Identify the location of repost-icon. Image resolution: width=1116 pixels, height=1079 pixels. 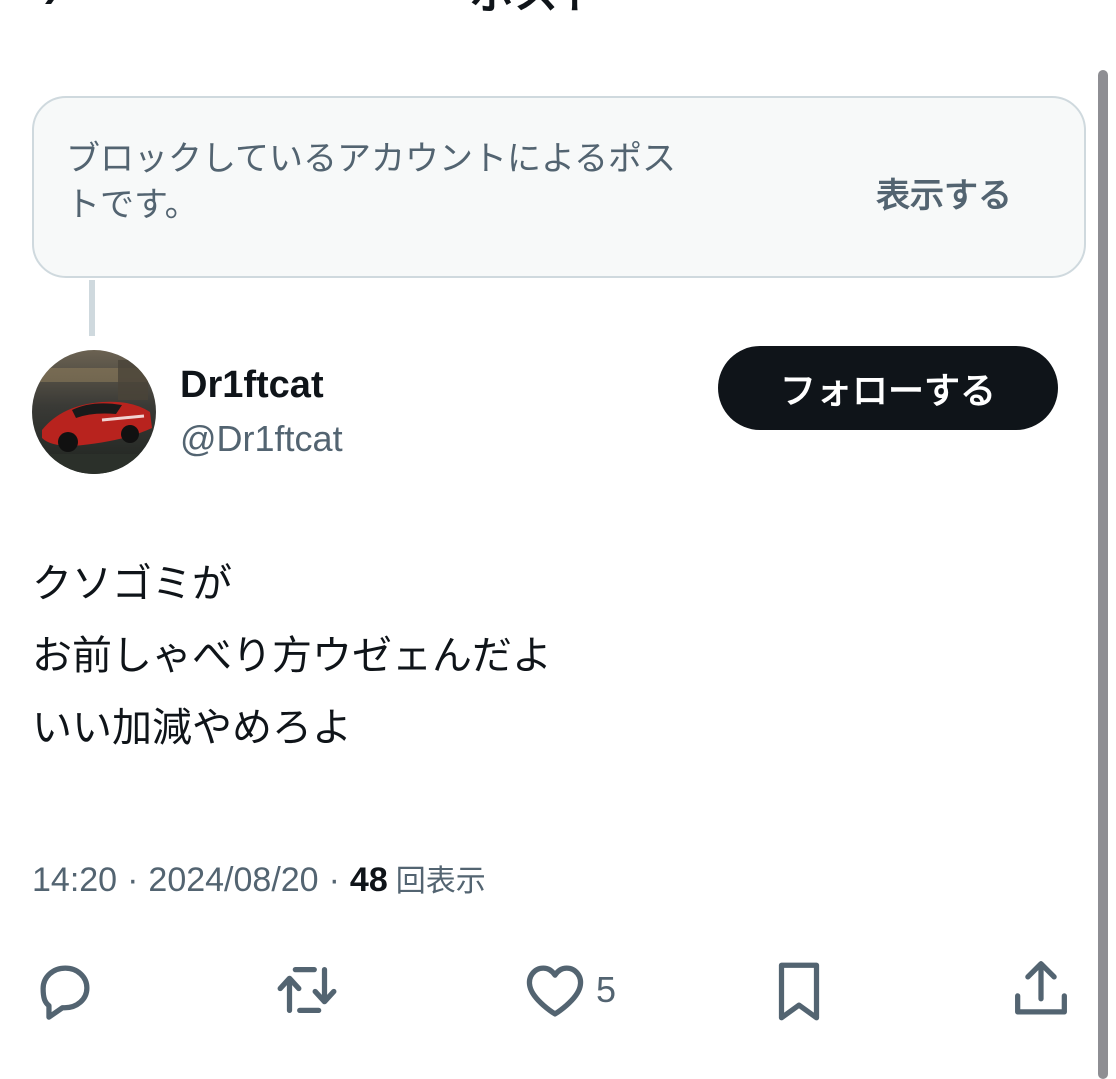
(307, 990).